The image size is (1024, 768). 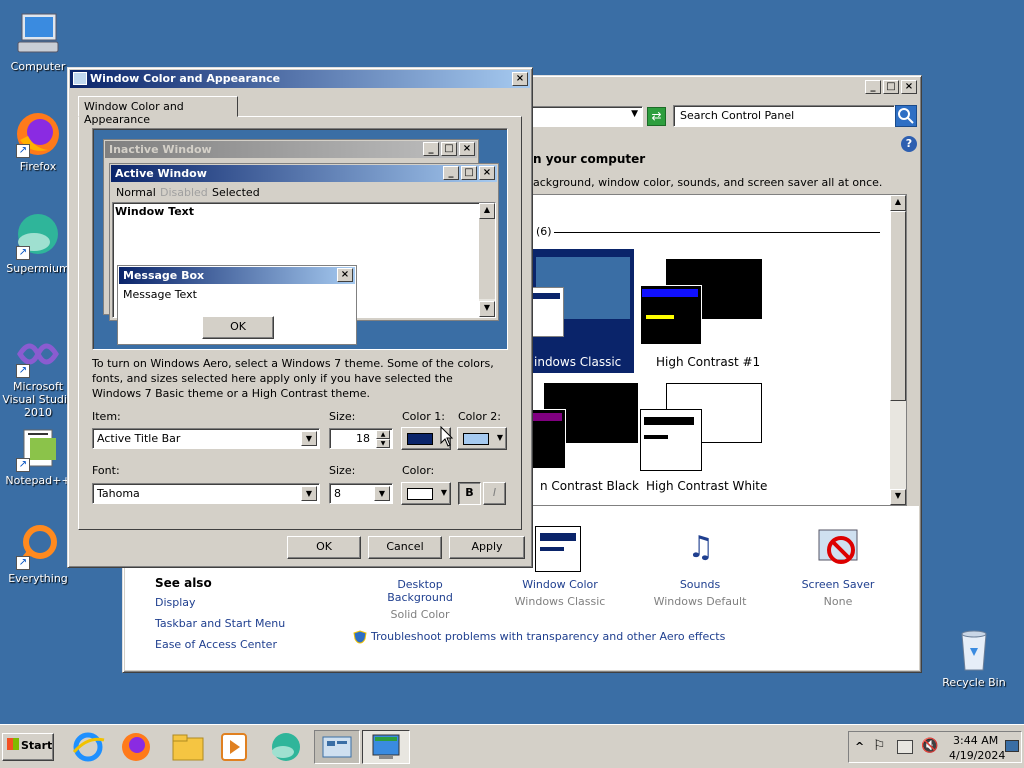 What do you see at coordinates (587, 116) in the screenshot?
I see `address-bar: ▼` at bounding box center [587, 116].